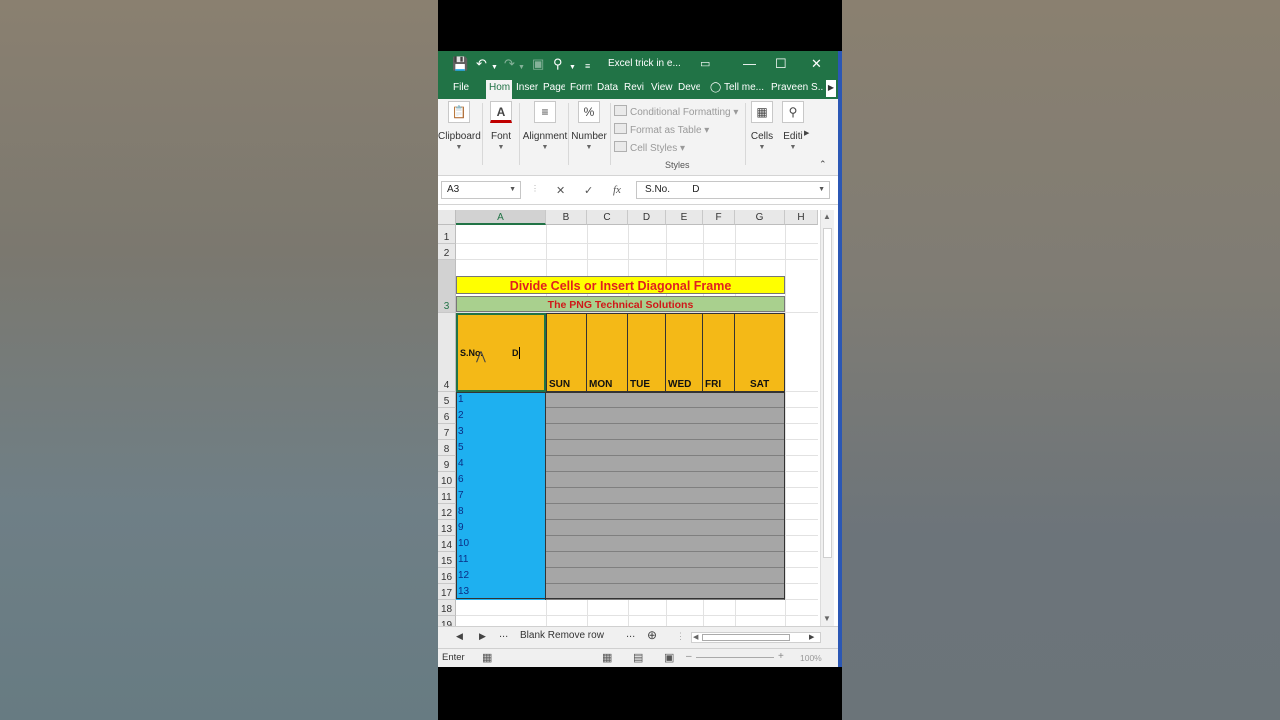 The image size is (1280, 720). Describe the element at coordinates (719, 217) in the screenshot. I see `column-header-f: F` at that location.